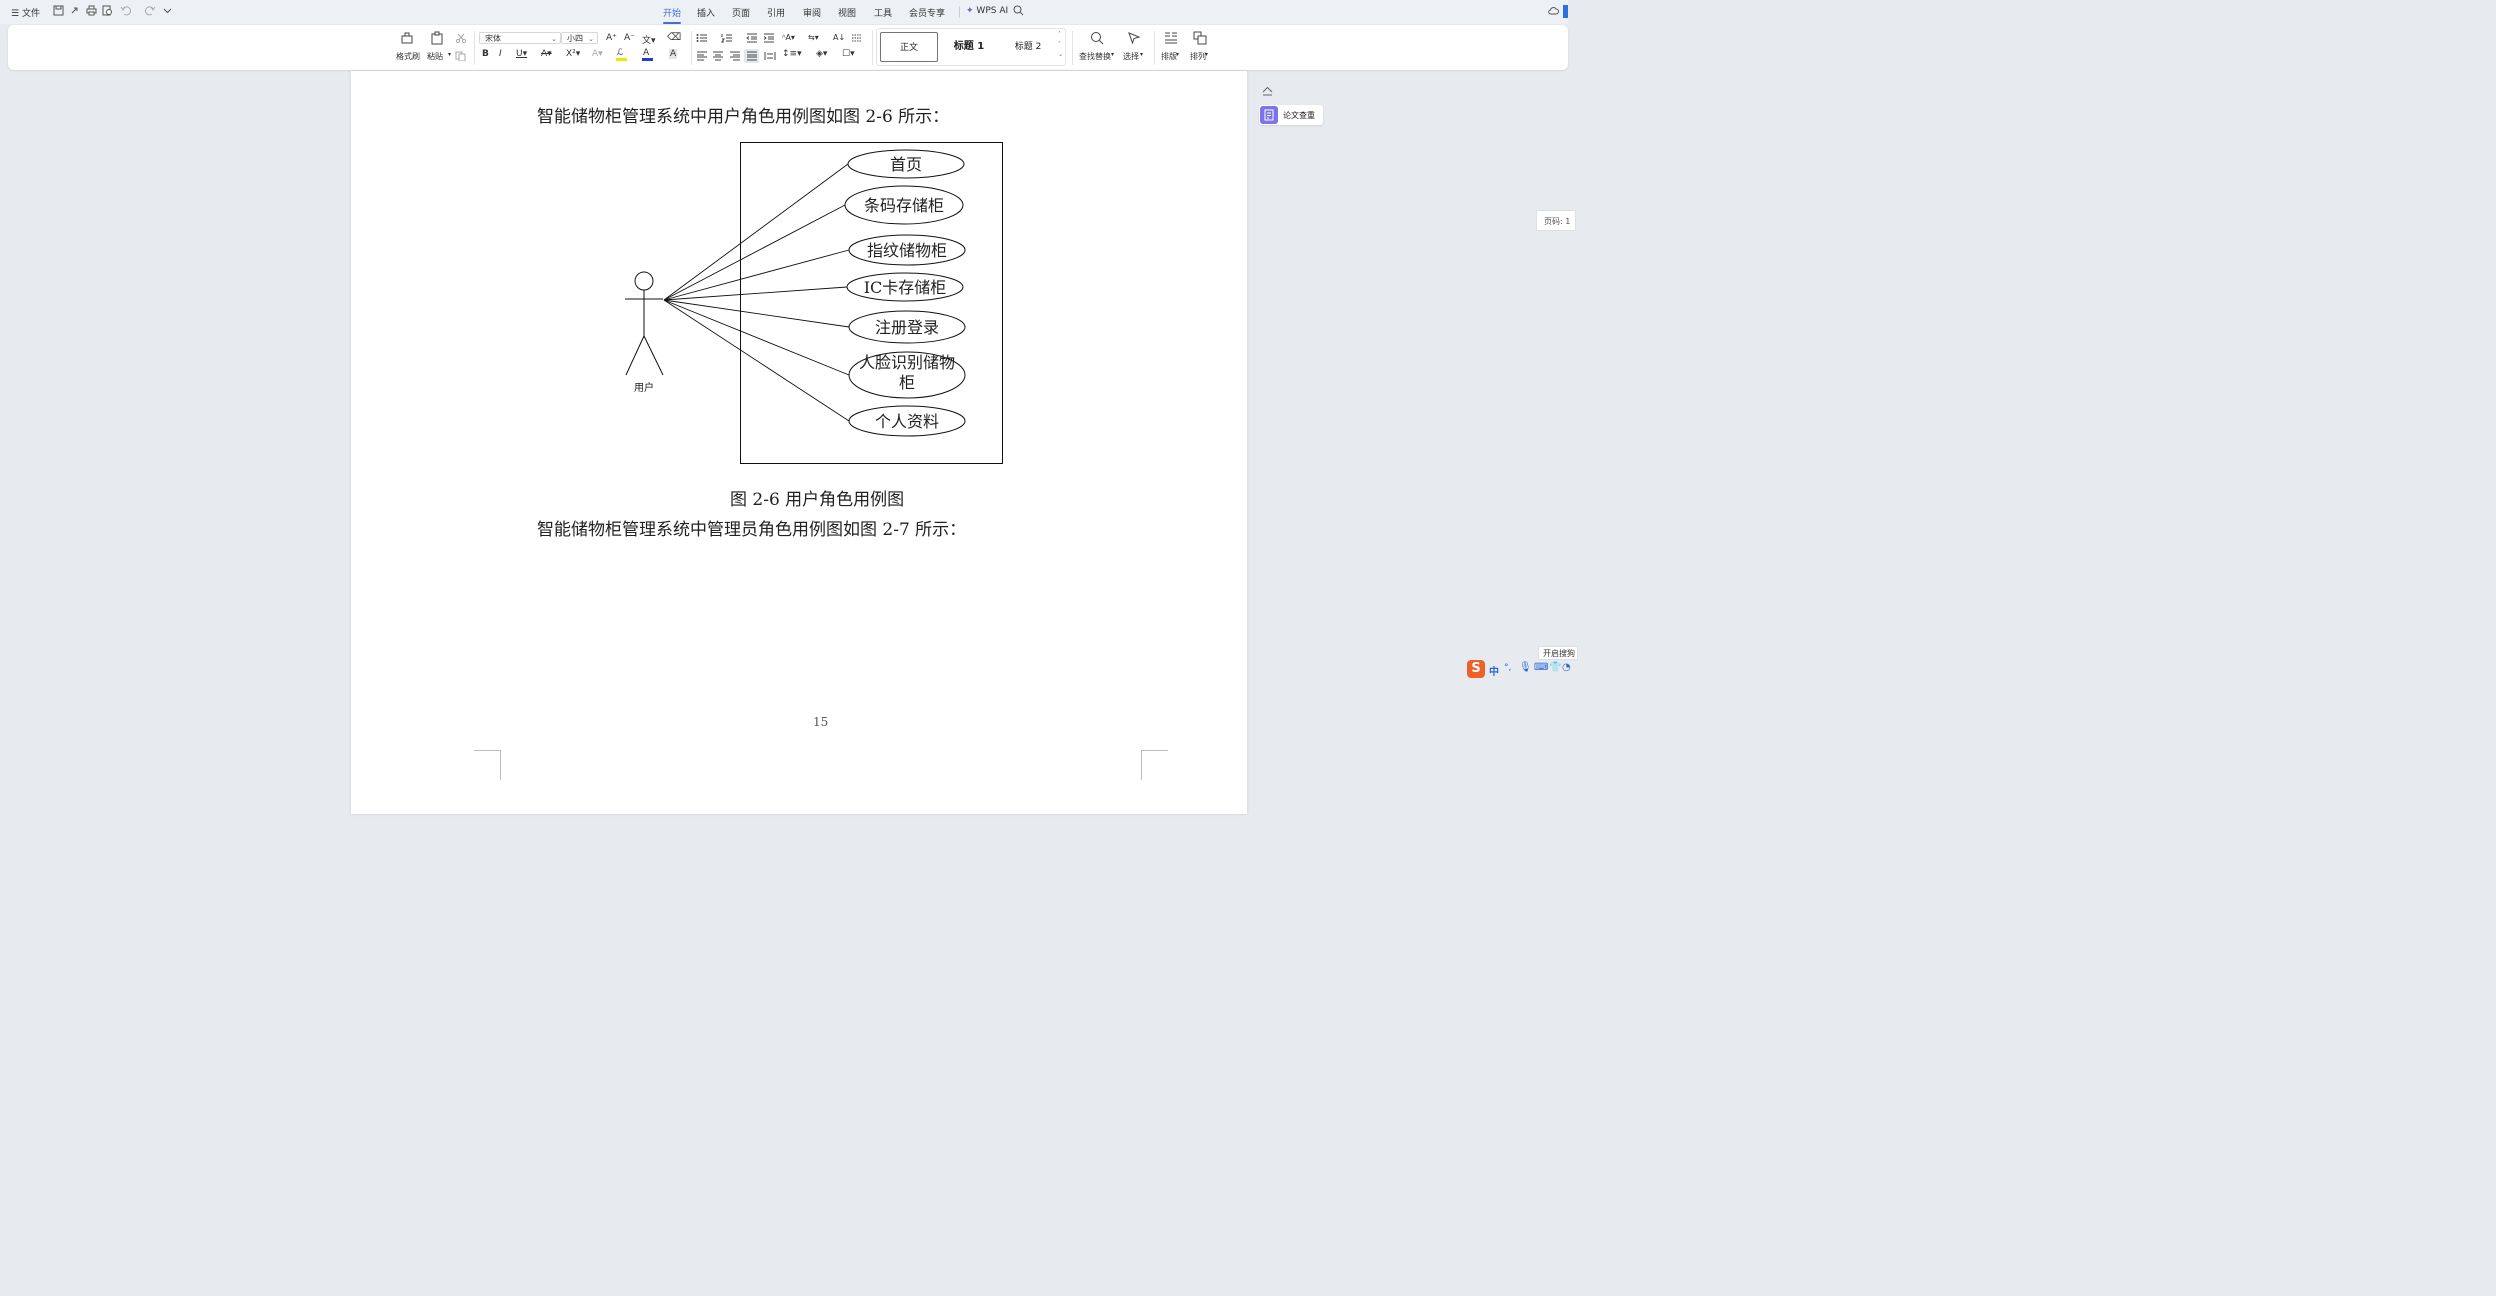 The height and width of the screenshot is (1296, 2496). What do you see at coordinates (907, 421) in the screenshot?
I see `use-case-label: 个人资料` at bounding box center [907, 421].